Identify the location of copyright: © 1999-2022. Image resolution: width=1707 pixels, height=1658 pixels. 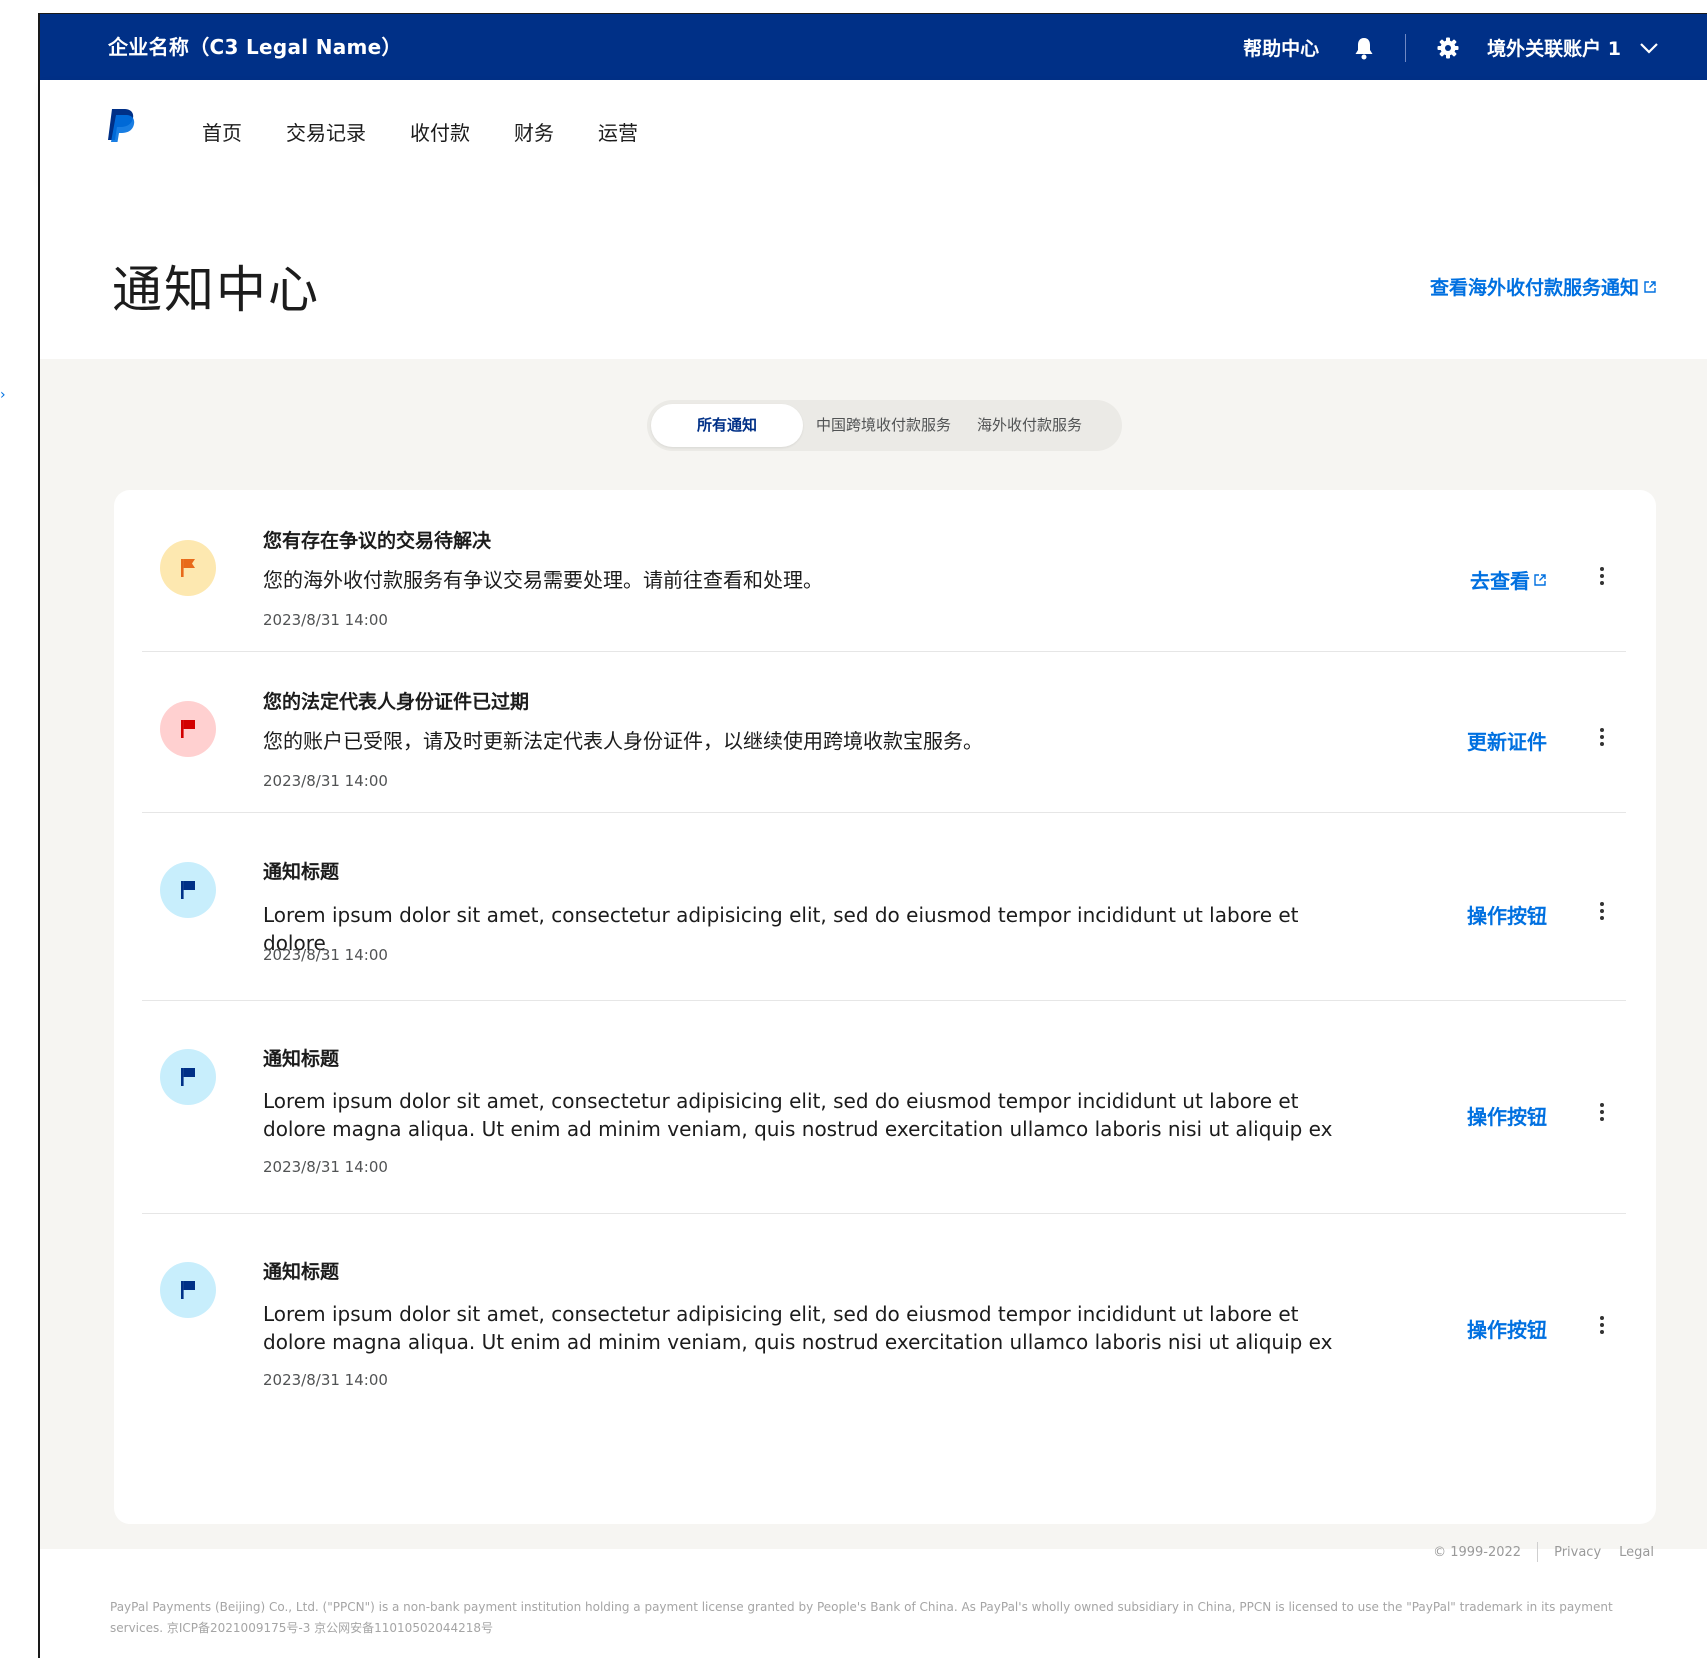
(1477, 1552).